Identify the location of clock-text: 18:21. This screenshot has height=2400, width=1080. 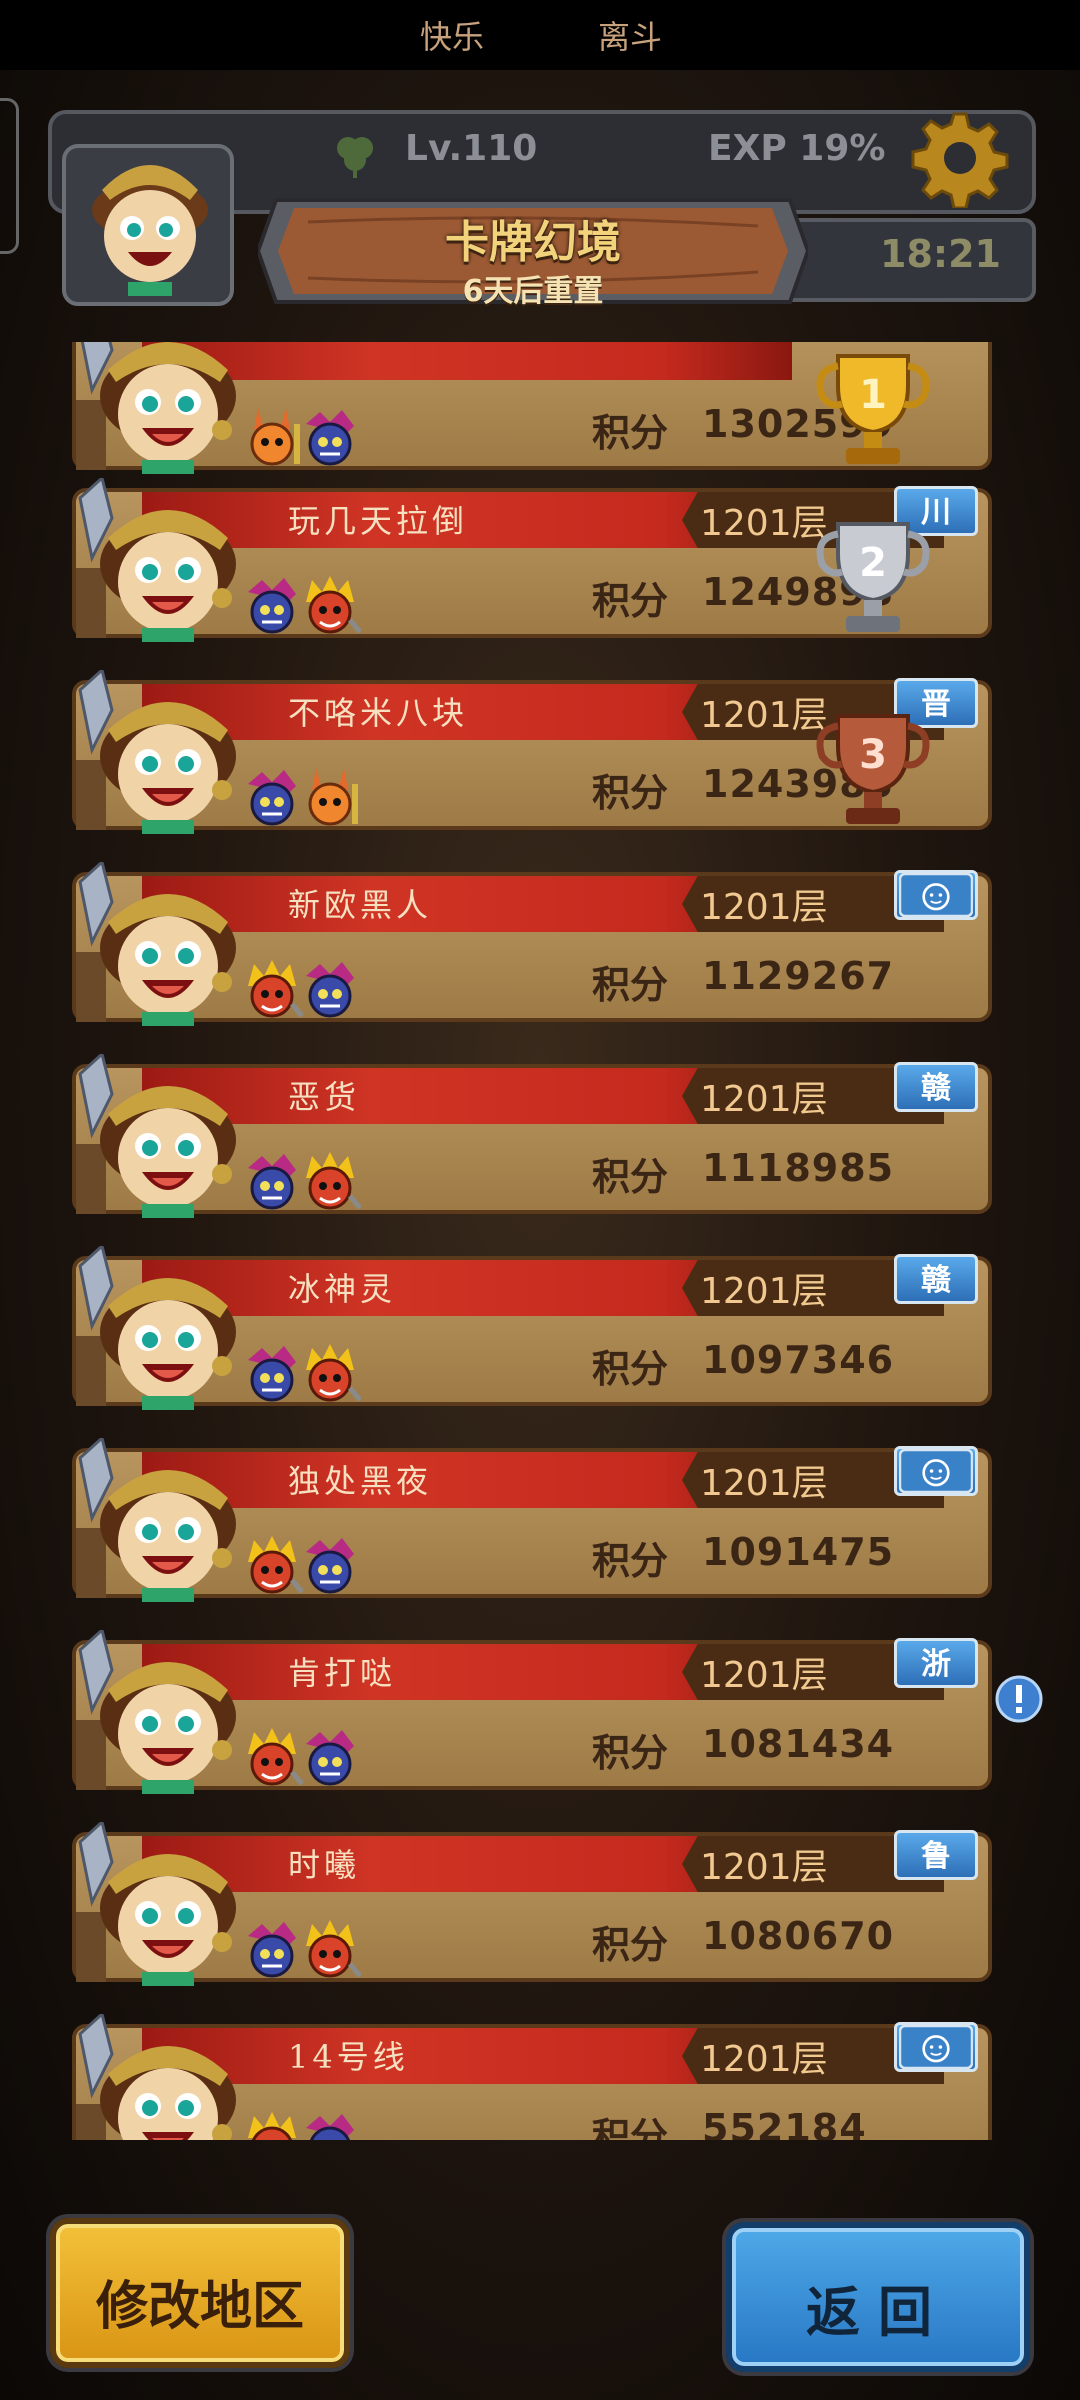
(940, 254).